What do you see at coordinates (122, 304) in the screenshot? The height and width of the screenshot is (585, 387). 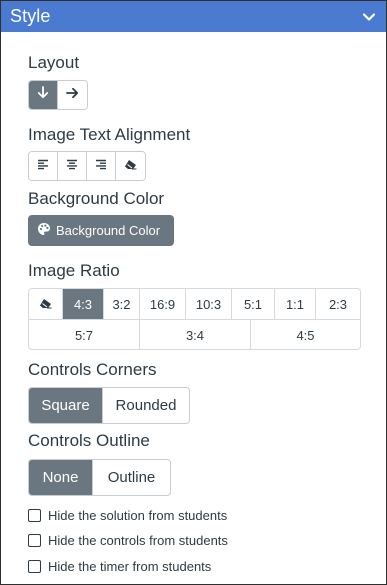 I see `ratio-option: 3:2` at bounding box center [122, 304].